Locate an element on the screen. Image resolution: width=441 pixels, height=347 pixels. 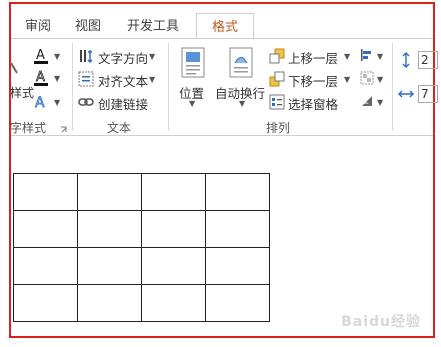
height-icon is located at coordinates (406, 60).